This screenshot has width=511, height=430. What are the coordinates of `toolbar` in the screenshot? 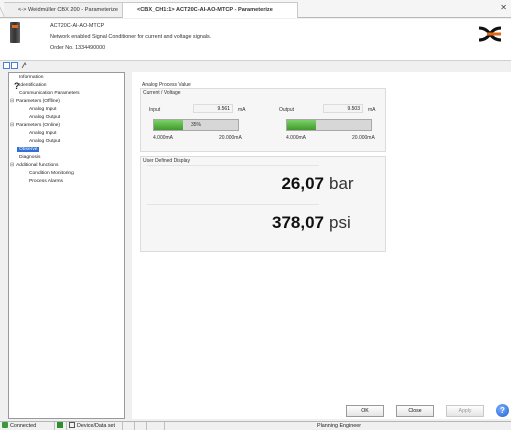 It's located at (255, 66).